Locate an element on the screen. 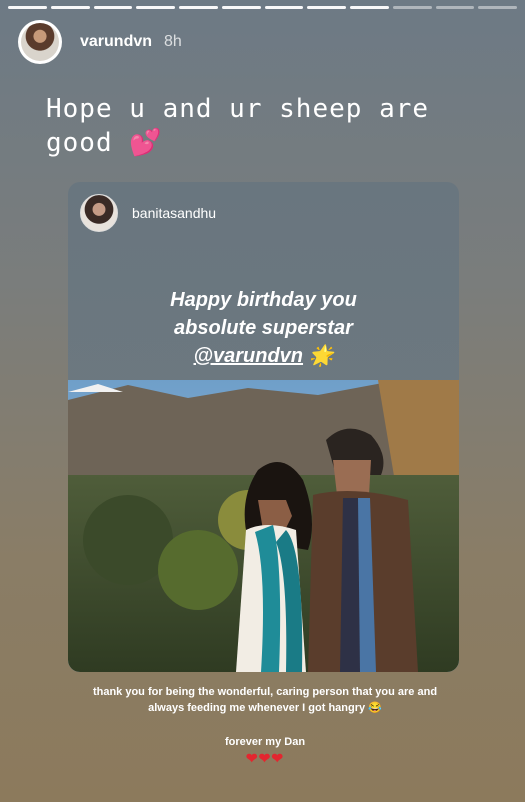 The width and height of the screenshot is (525, 802). post-time: 8h is located at coordinates (173, 41).